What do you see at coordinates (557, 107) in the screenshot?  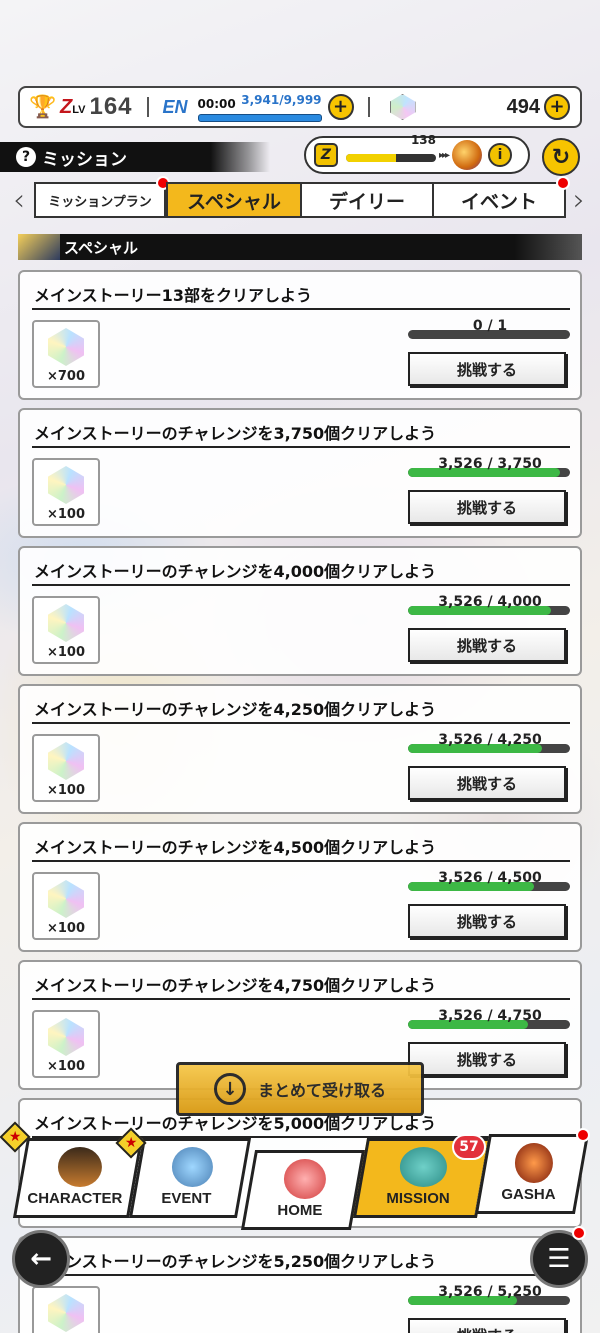 I see `add-crystal-button: +` at bounding box center [557, 107].